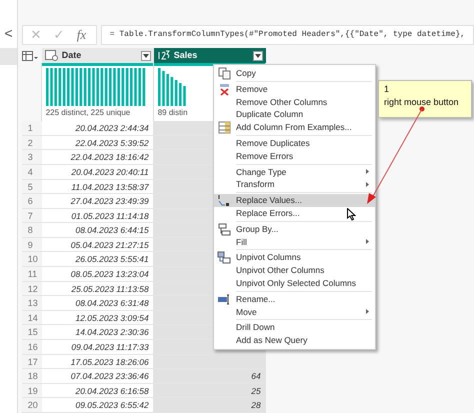  I want to click on column-stats: 89 distin, so click(173, 113).